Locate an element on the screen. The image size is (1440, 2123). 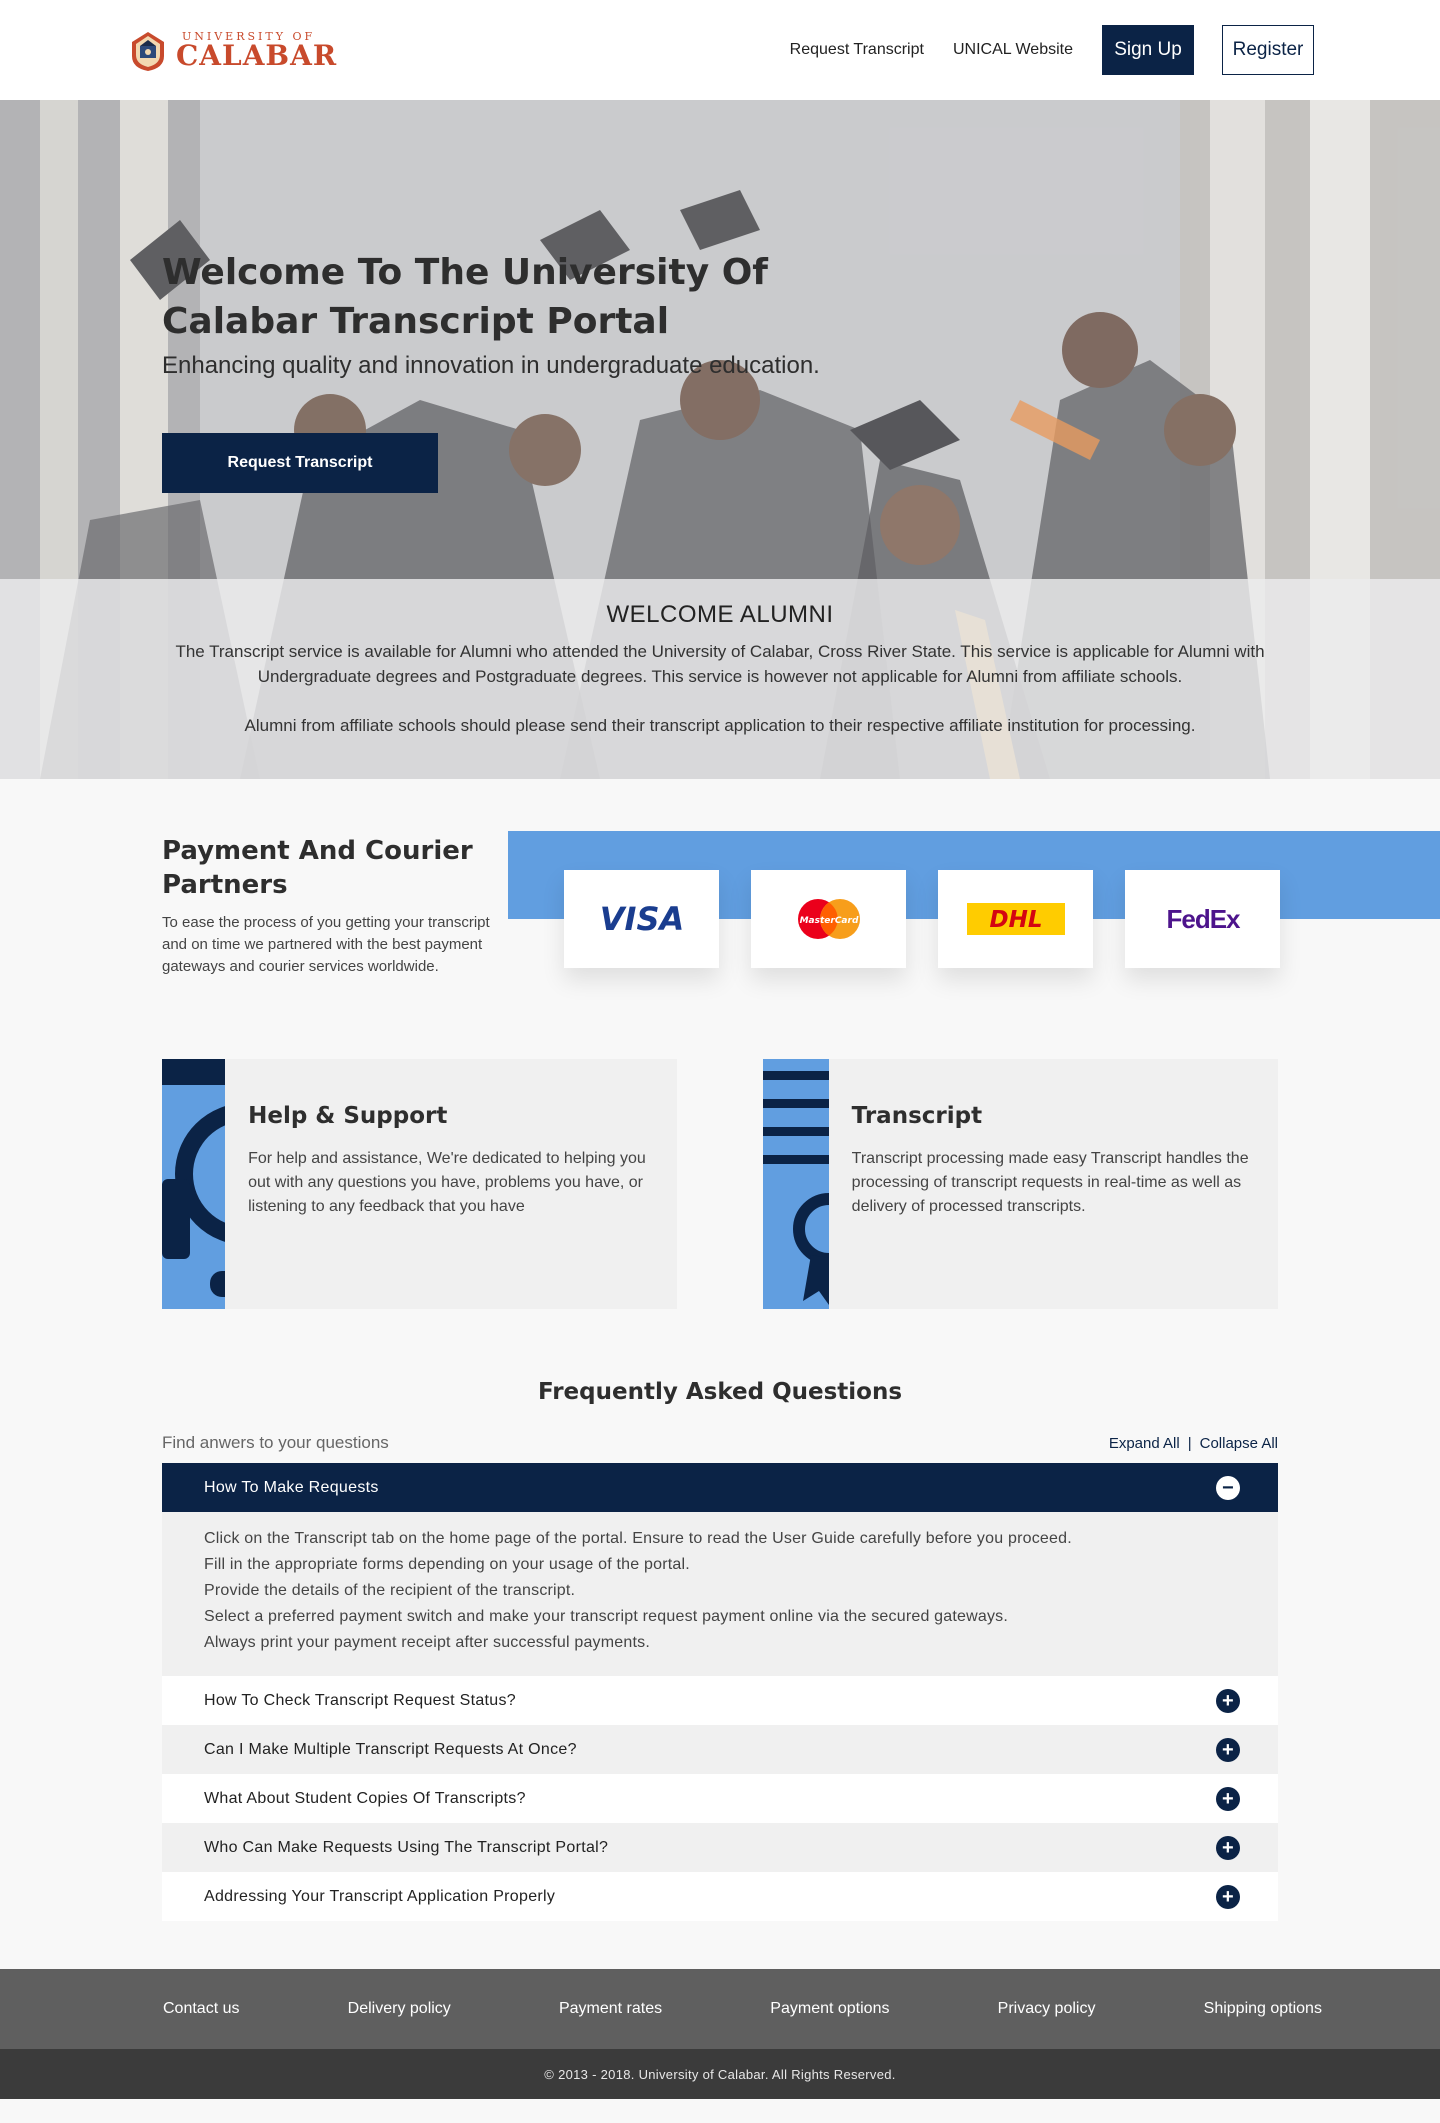
footer-link-privacy: Privacy policy is located at coordinates (1047, 2009).